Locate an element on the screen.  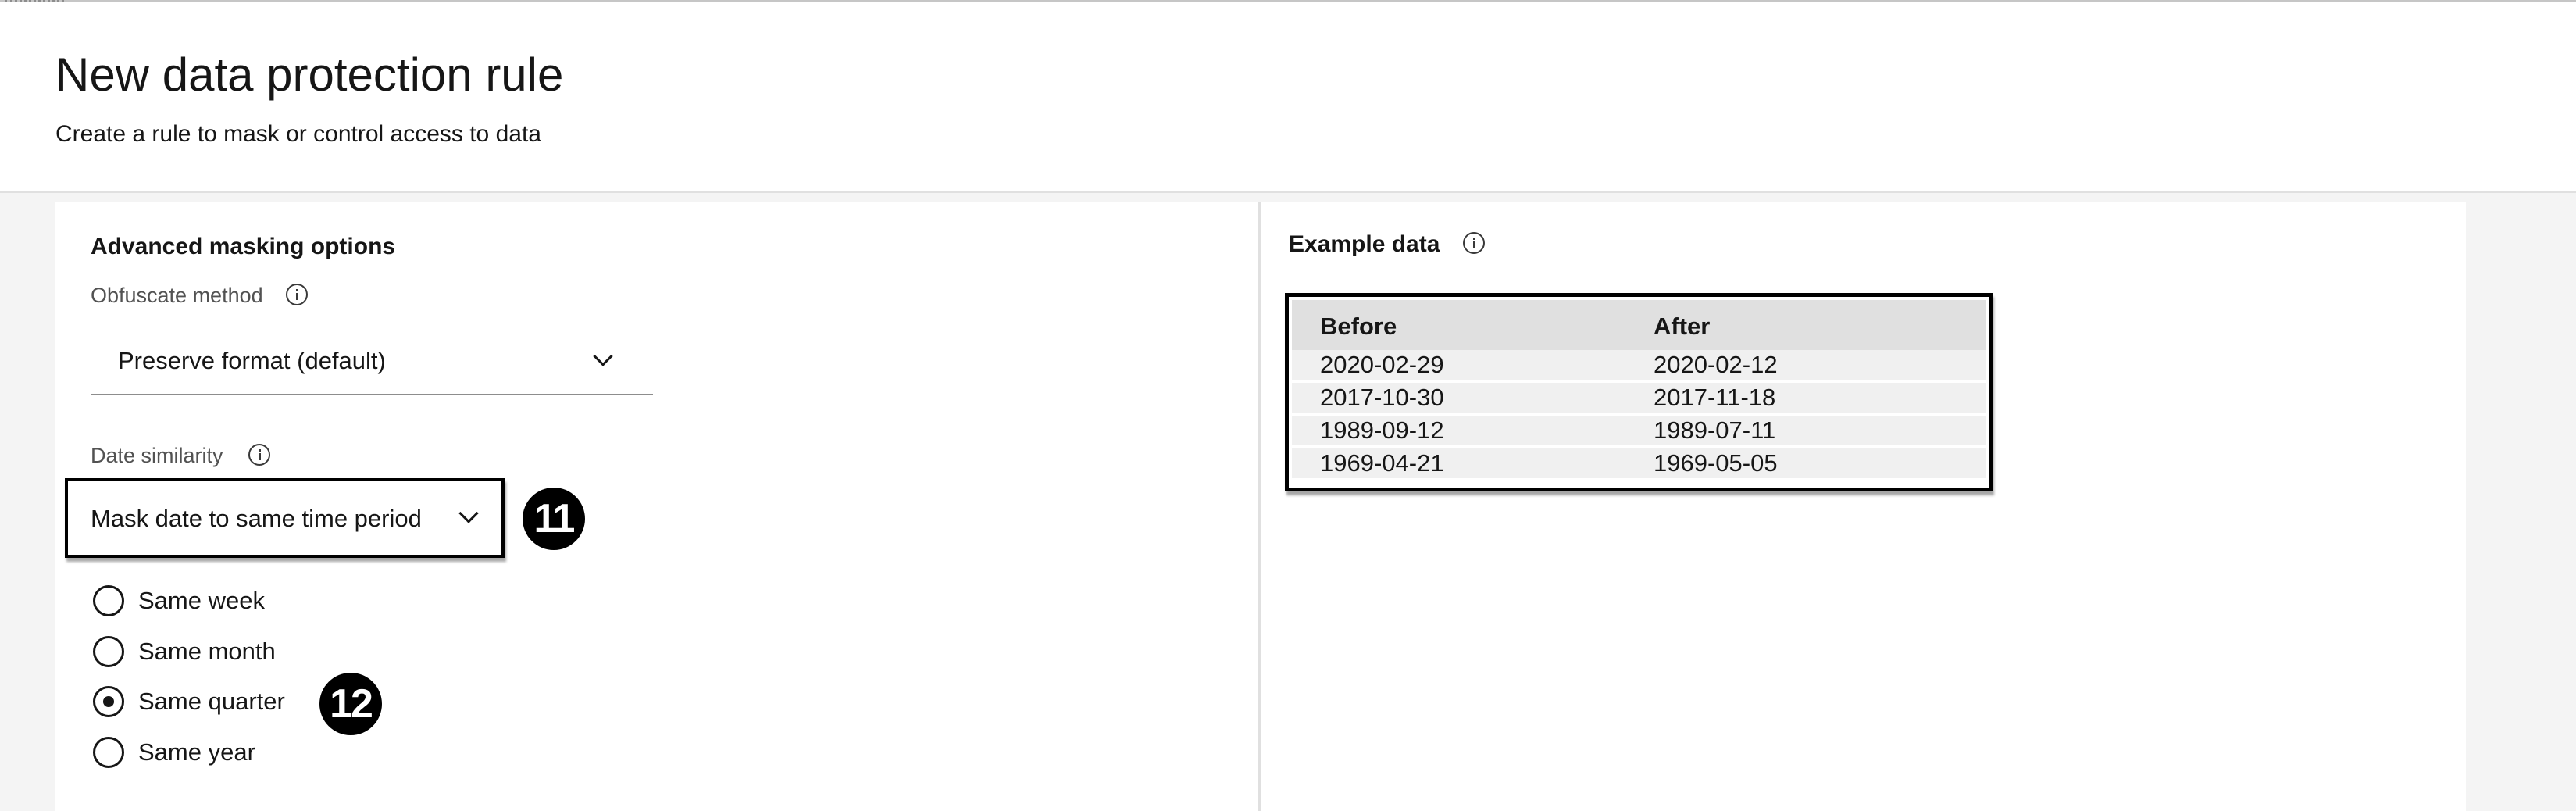
table-row: 2020-02-29 2020-02-12 is located at coordinates (1639, 365).